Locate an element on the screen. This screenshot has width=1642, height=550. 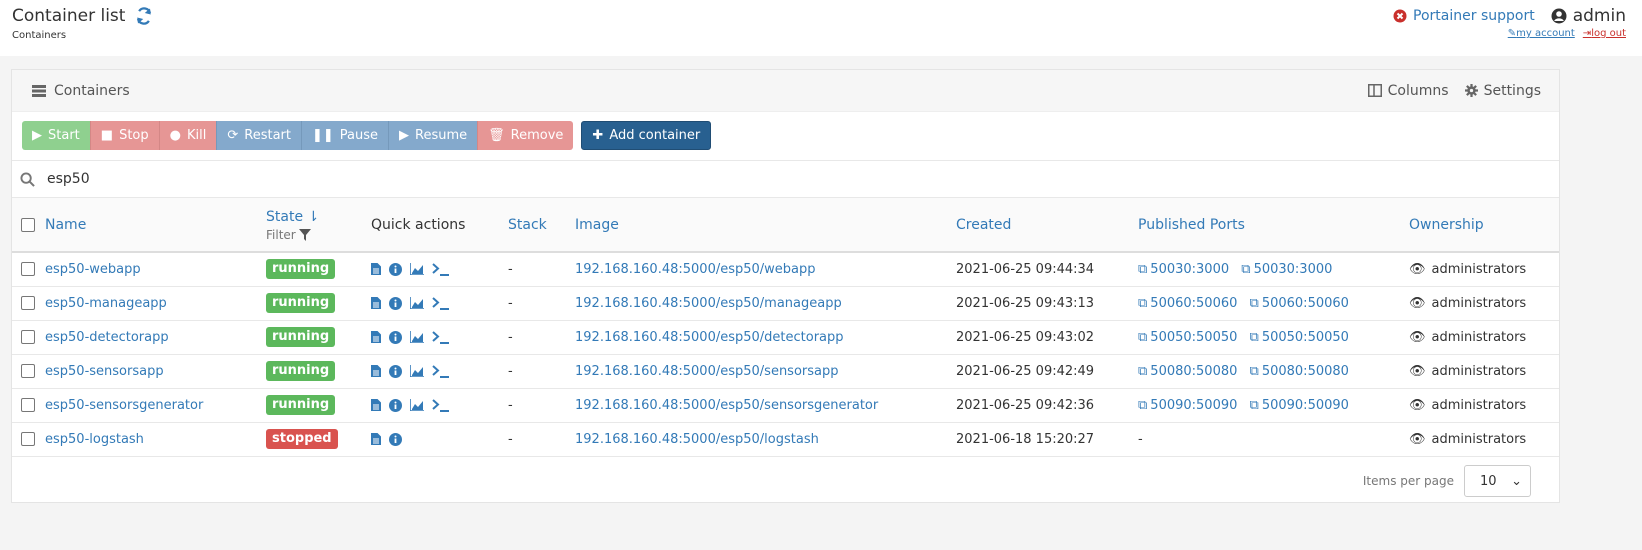
bomb-icon: ● is located at coordinates (175, 135).